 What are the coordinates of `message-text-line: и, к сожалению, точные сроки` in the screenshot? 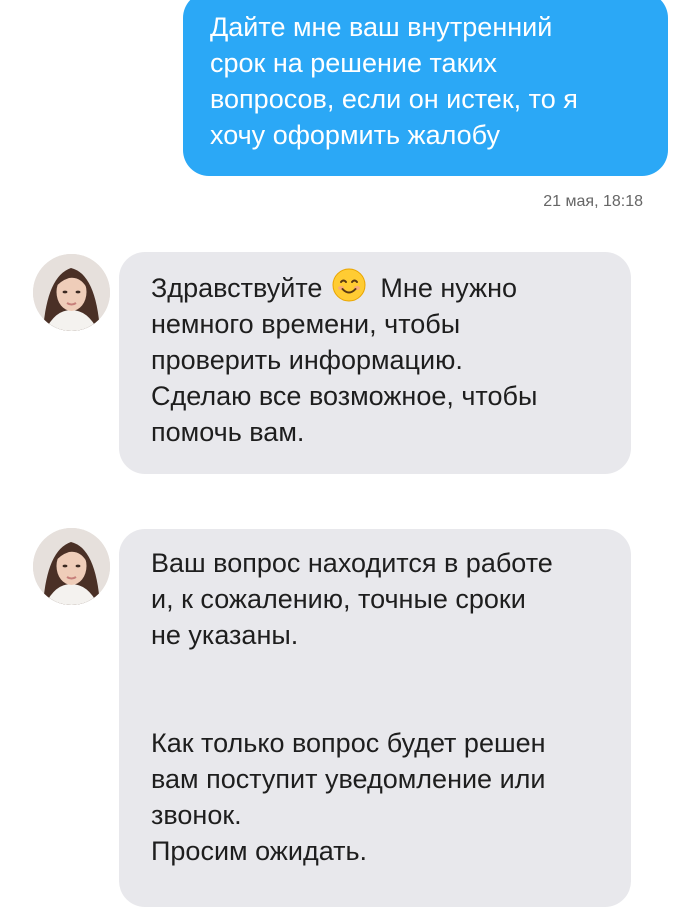 It's located at (338, 599).